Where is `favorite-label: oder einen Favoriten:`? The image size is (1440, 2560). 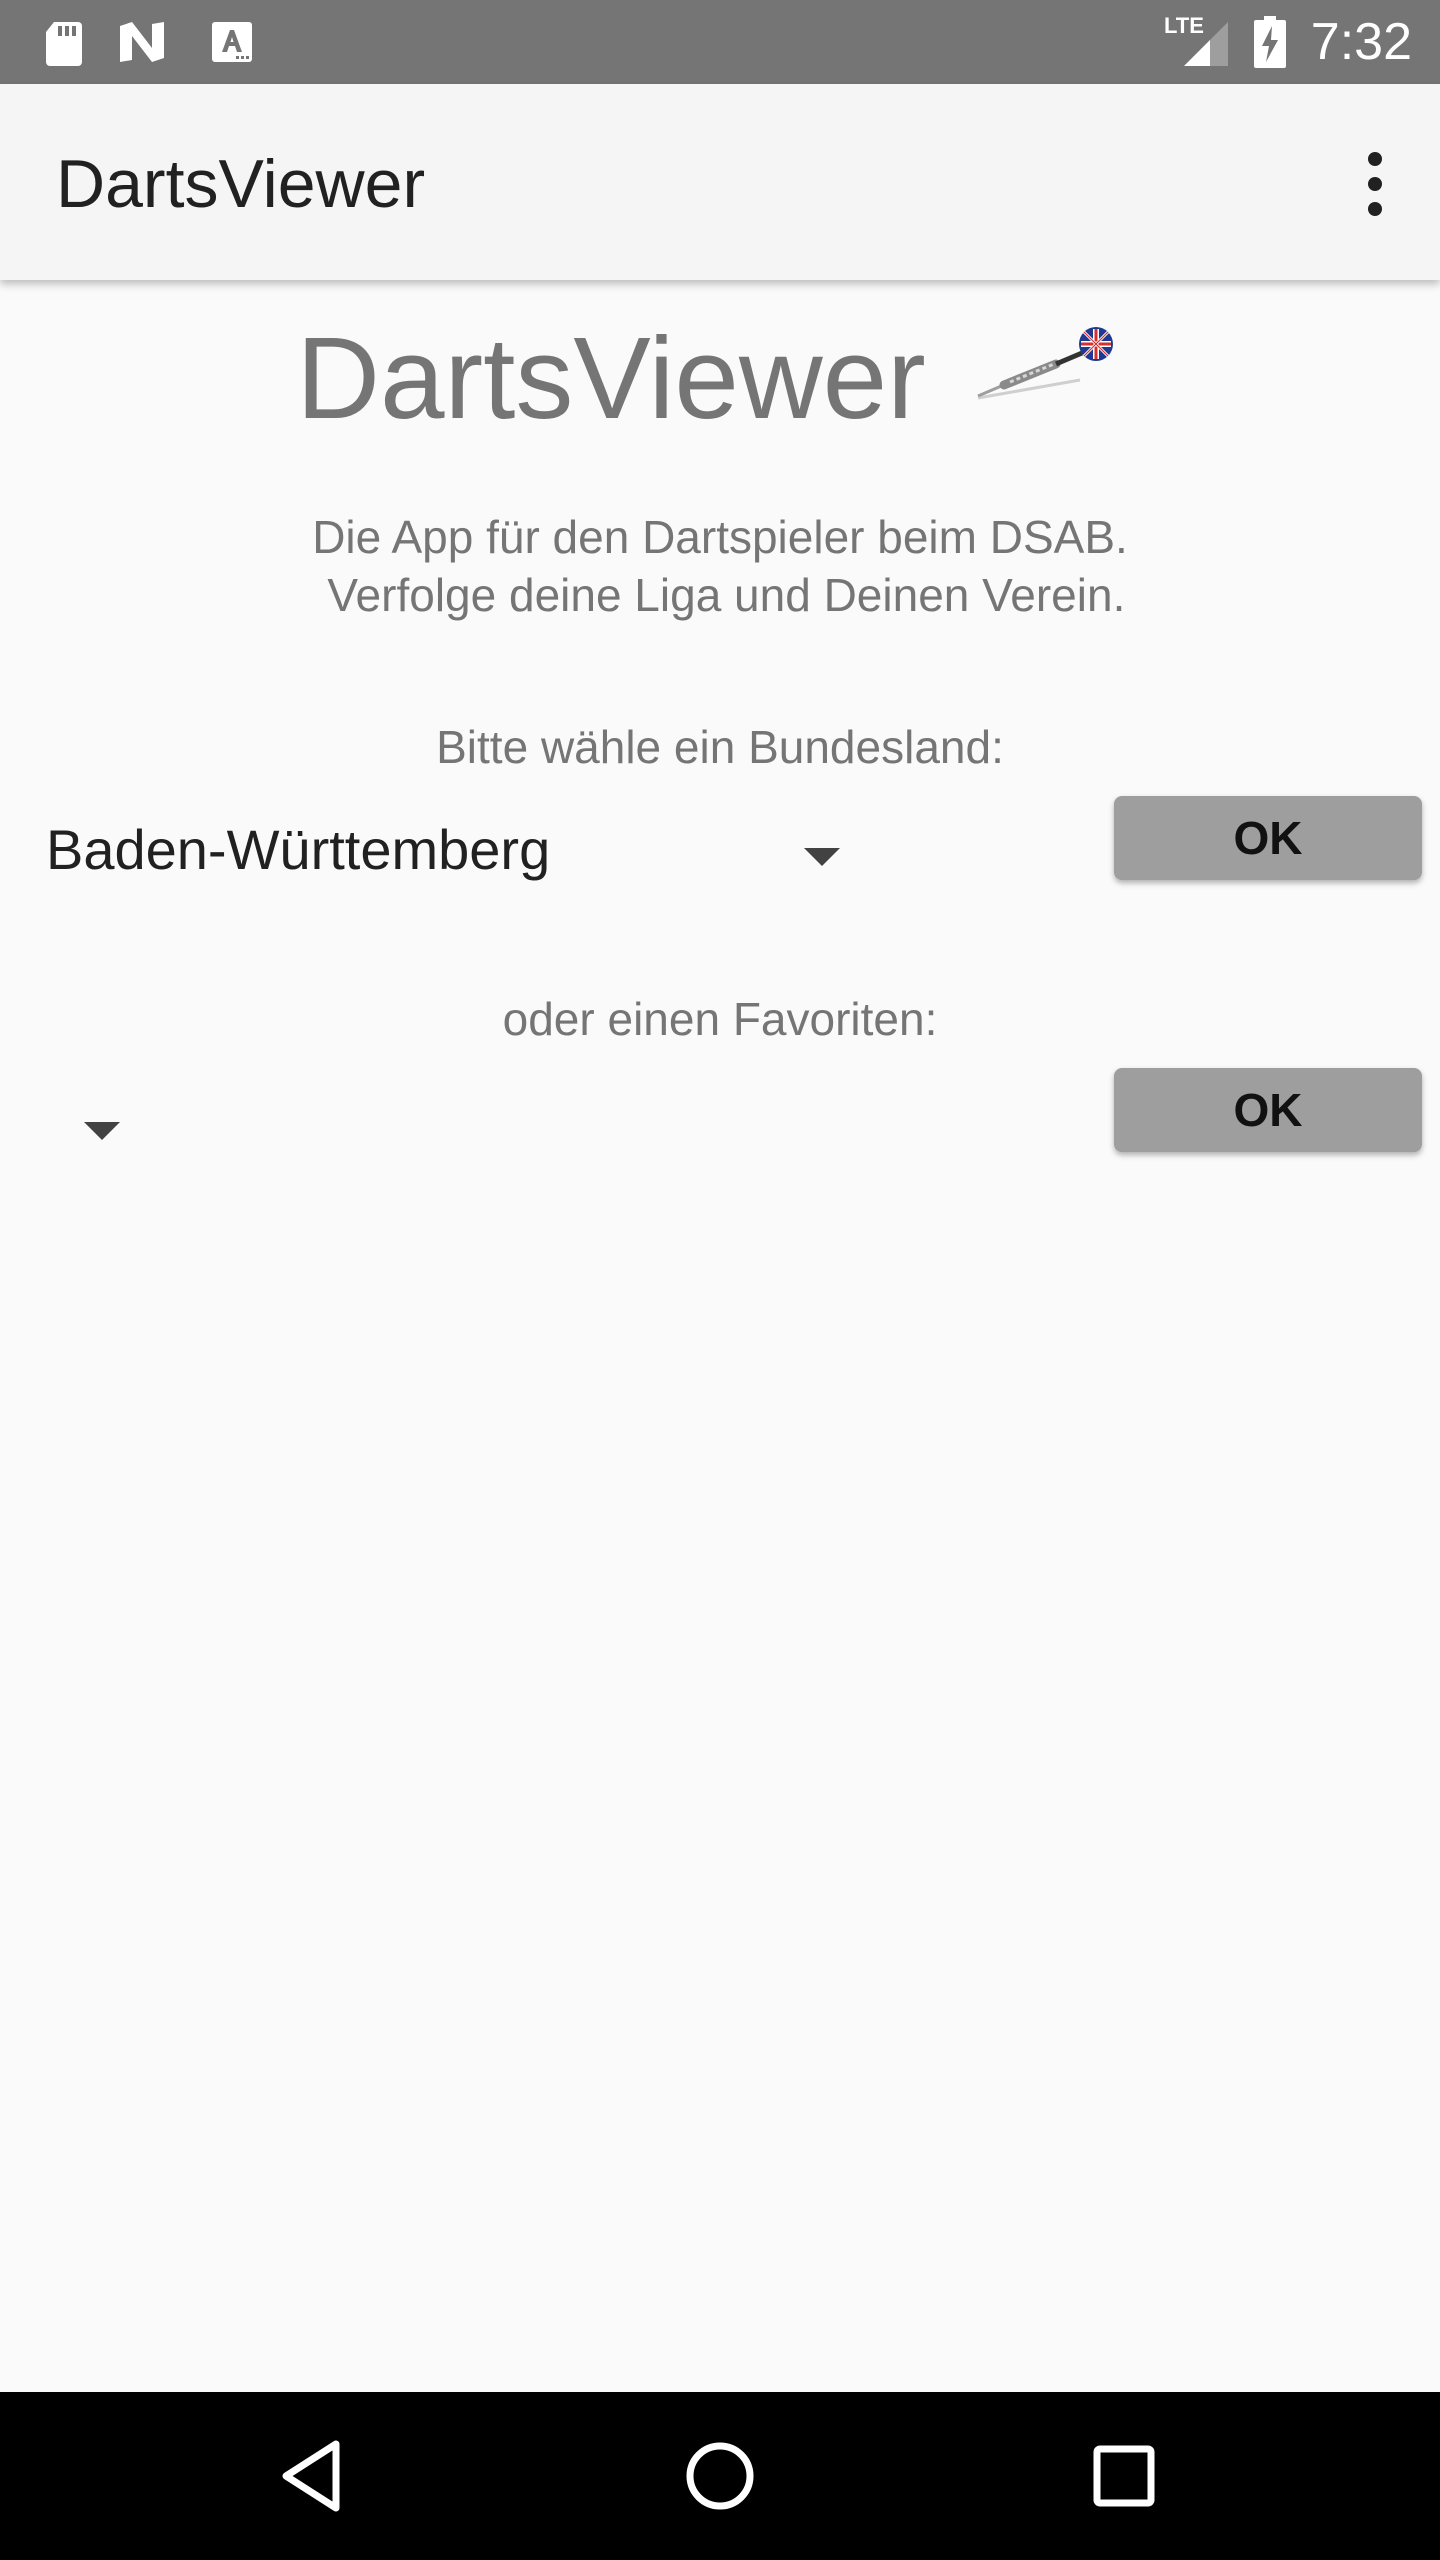 favorite-label: oder einen Favoriten: is located at coordinates (720, 1019).